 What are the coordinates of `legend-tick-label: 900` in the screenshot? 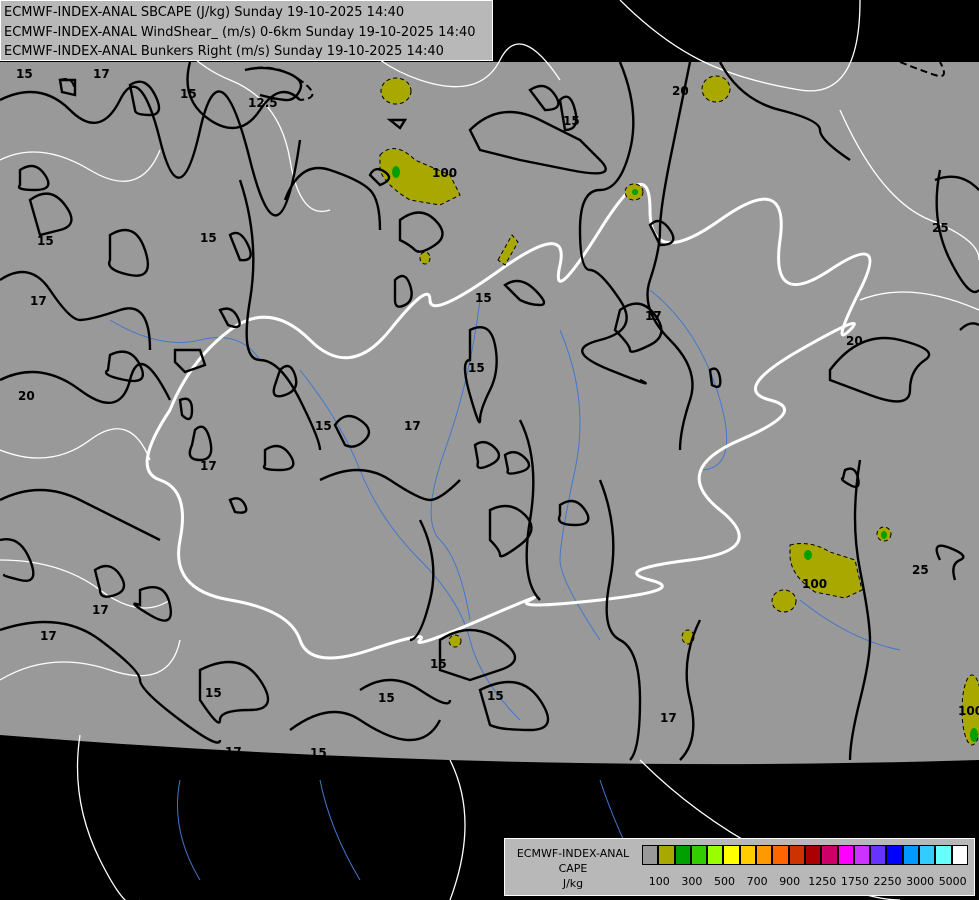 It's located at (790, 881).